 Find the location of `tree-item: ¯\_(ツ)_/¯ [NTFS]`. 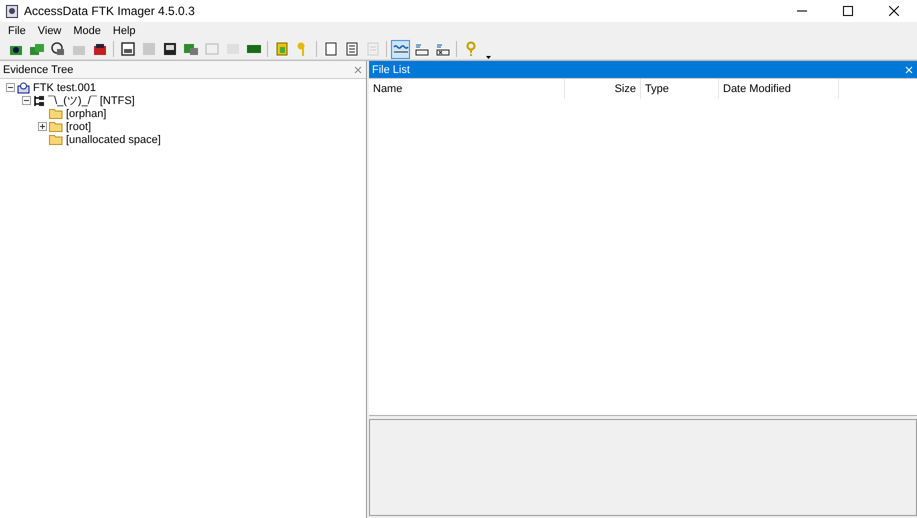

tree-item: ¯\_(ツ)_/¯ [NTFS] is located at coordinates (91, 100).